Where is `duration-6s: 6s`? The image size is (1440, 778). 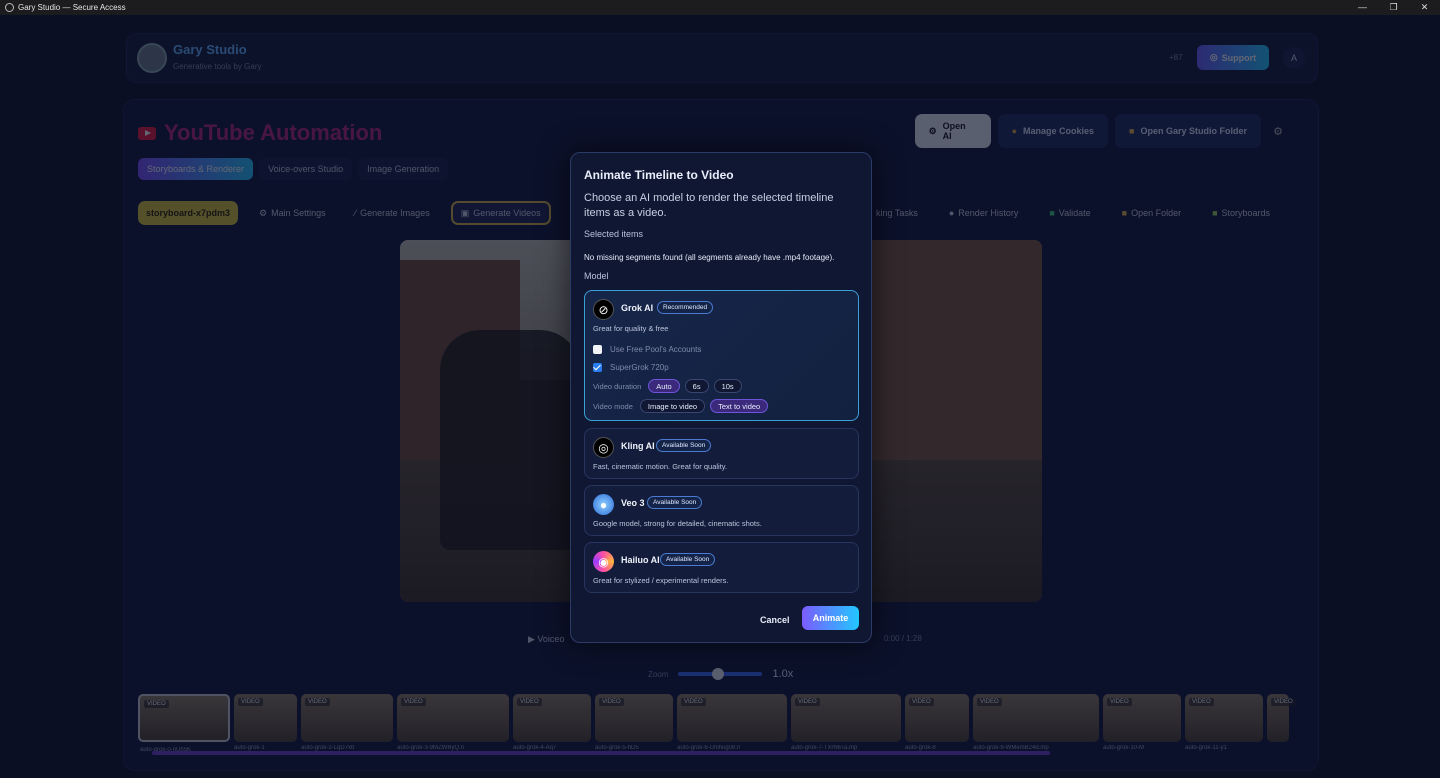
duration-6s: 6s is located at coordinates (696, 386).